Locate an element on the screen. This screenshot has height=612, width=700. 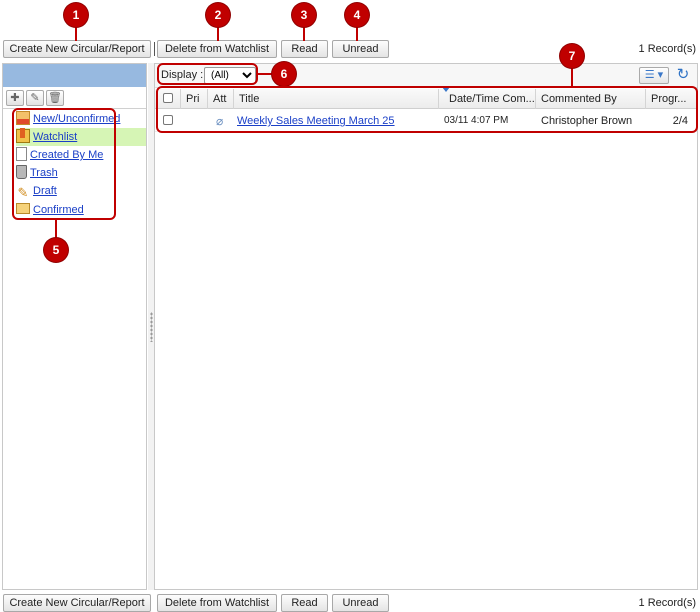
splitter-grip is located at coordinates (151, 327).